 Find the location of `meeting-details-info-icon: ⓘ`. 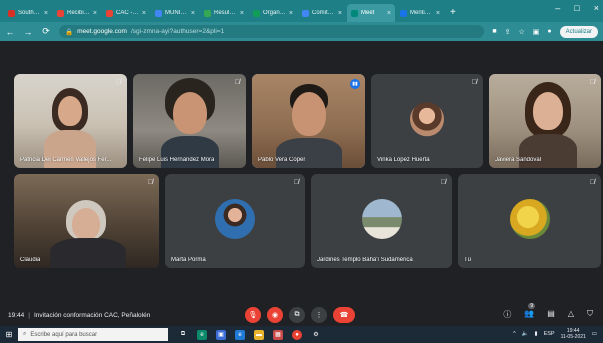

meeting-details-info-icon: ⓘ is located at coordinates (507, 314).